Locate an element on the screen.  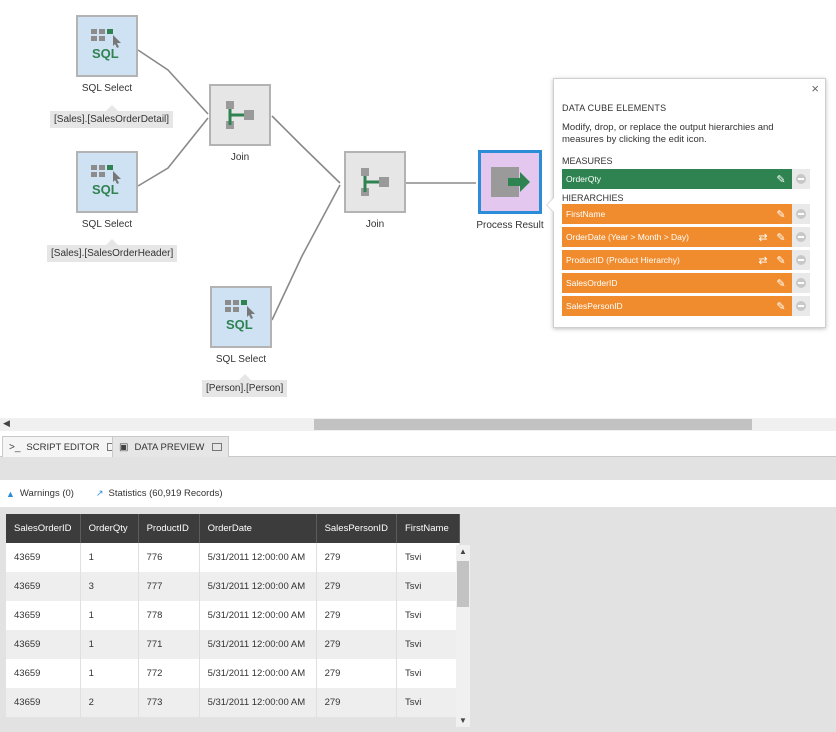
table-cell: 776 is located at coordinates (169, 557).